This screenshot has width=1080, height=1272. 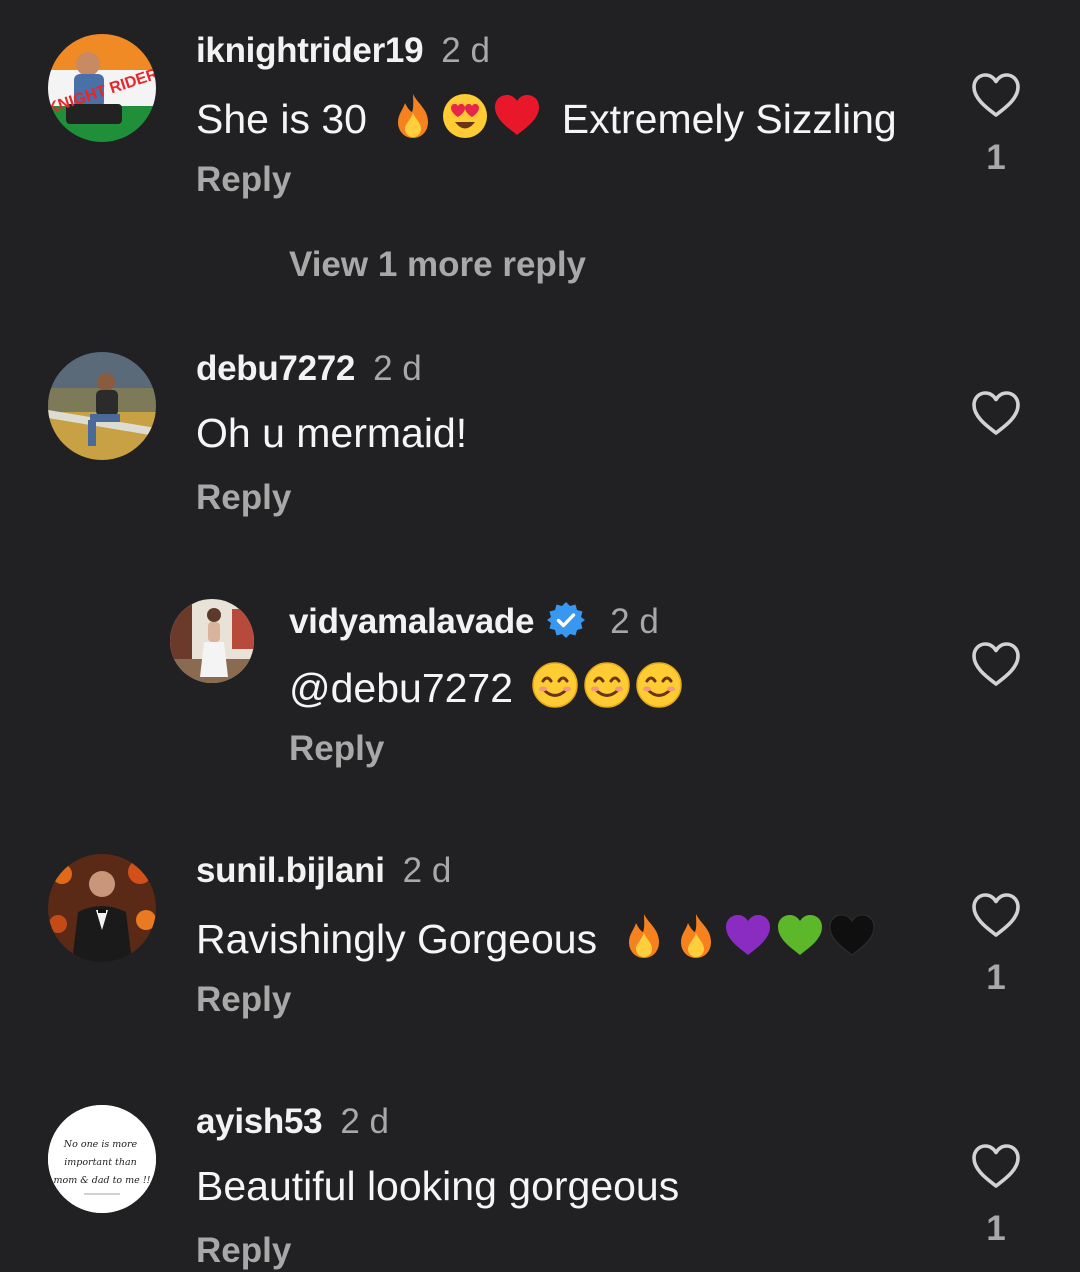 What do you see at coordinates (748, 936) in the screenshot?
I see `purple-heart-emoji-icon` at bounding box center [748, 936].